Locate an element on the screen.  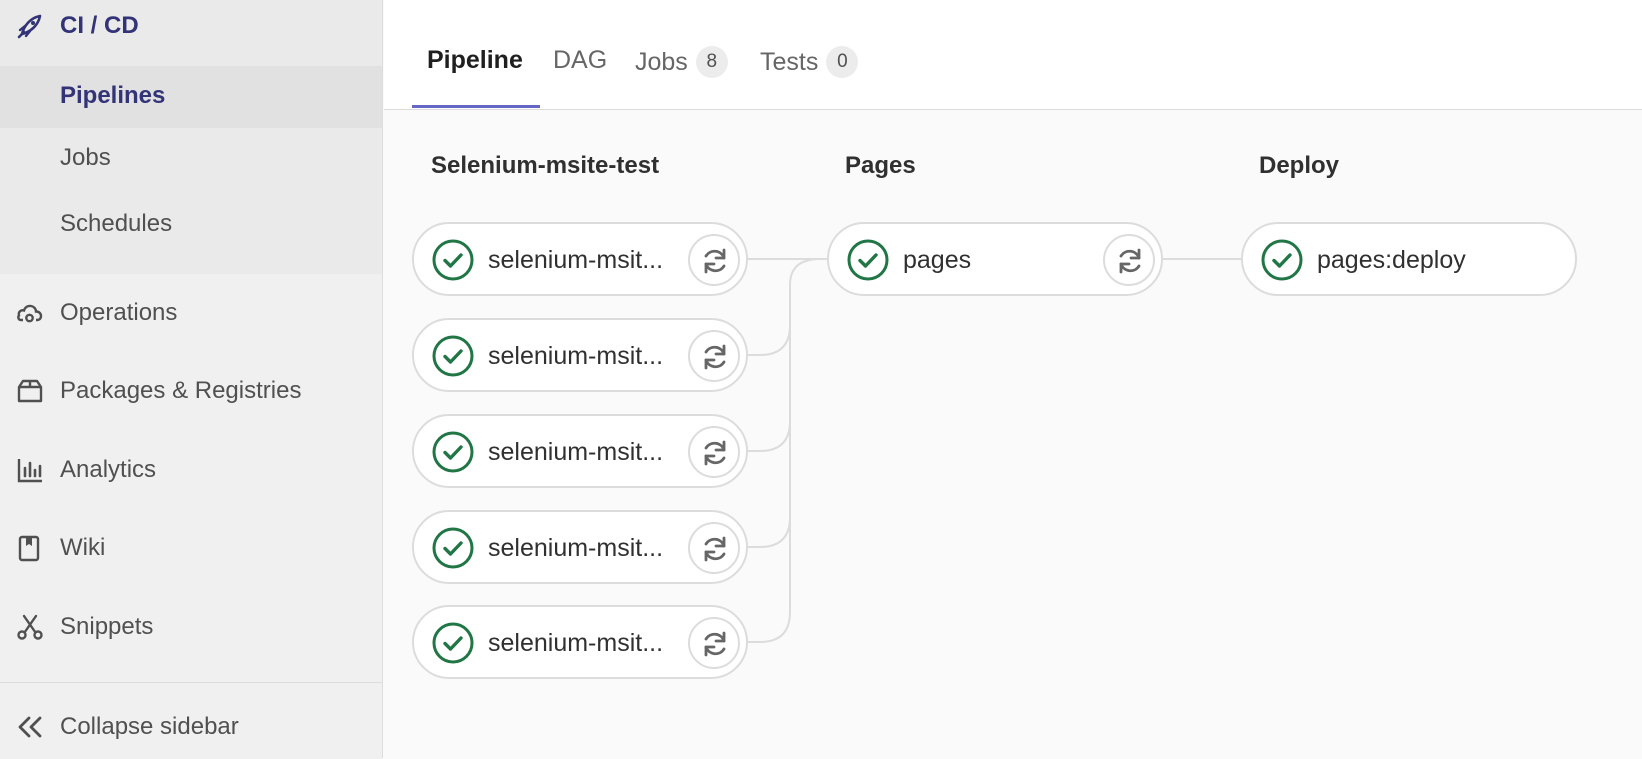
package-icon is located at coordinates (30, 391).